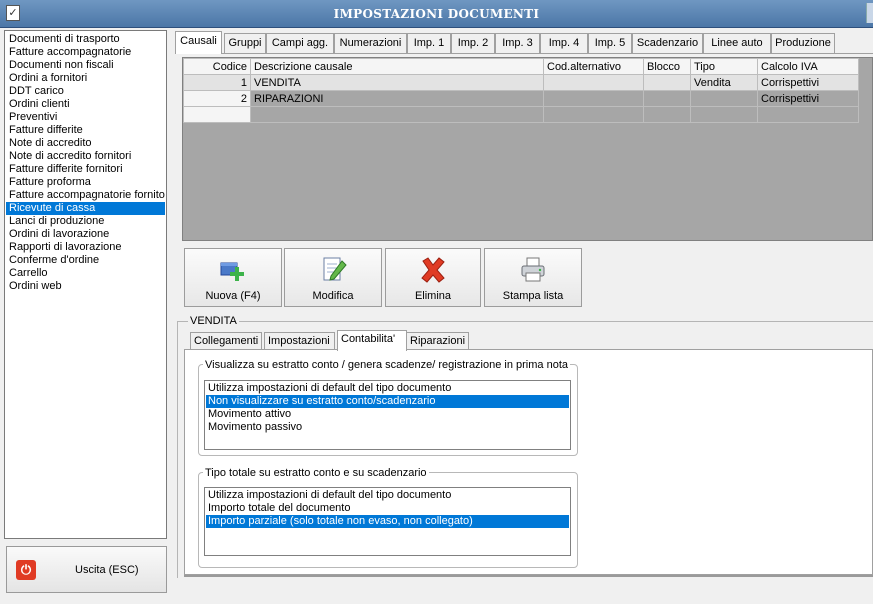 Image resolution: width=873 pixels, height=604 pixels. What do you see at coordinates (808, 66) in the screenshot?
I see `col-header-calcolo-iva: Calcolo IVA` at bounding box center [808, 66].